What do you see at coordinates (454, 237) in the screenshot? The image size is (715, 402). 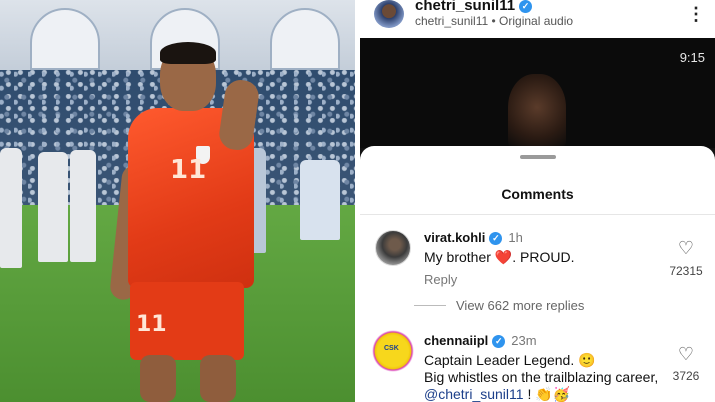 I see `comment-username-text: virat.kohli` at bounding box center [454, 237].